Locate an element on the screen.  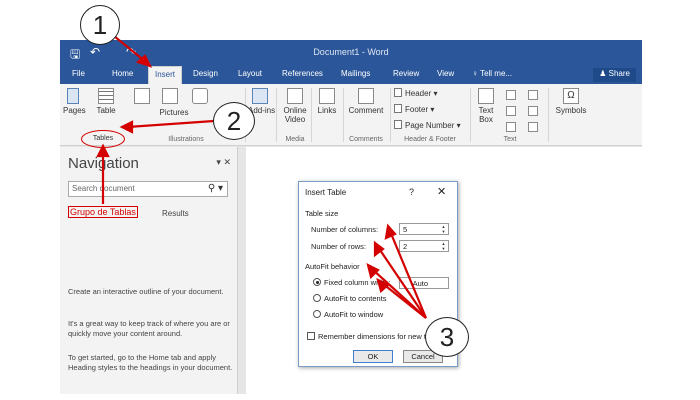
step-1-marker: 1 is located at coordinates (100, 25).